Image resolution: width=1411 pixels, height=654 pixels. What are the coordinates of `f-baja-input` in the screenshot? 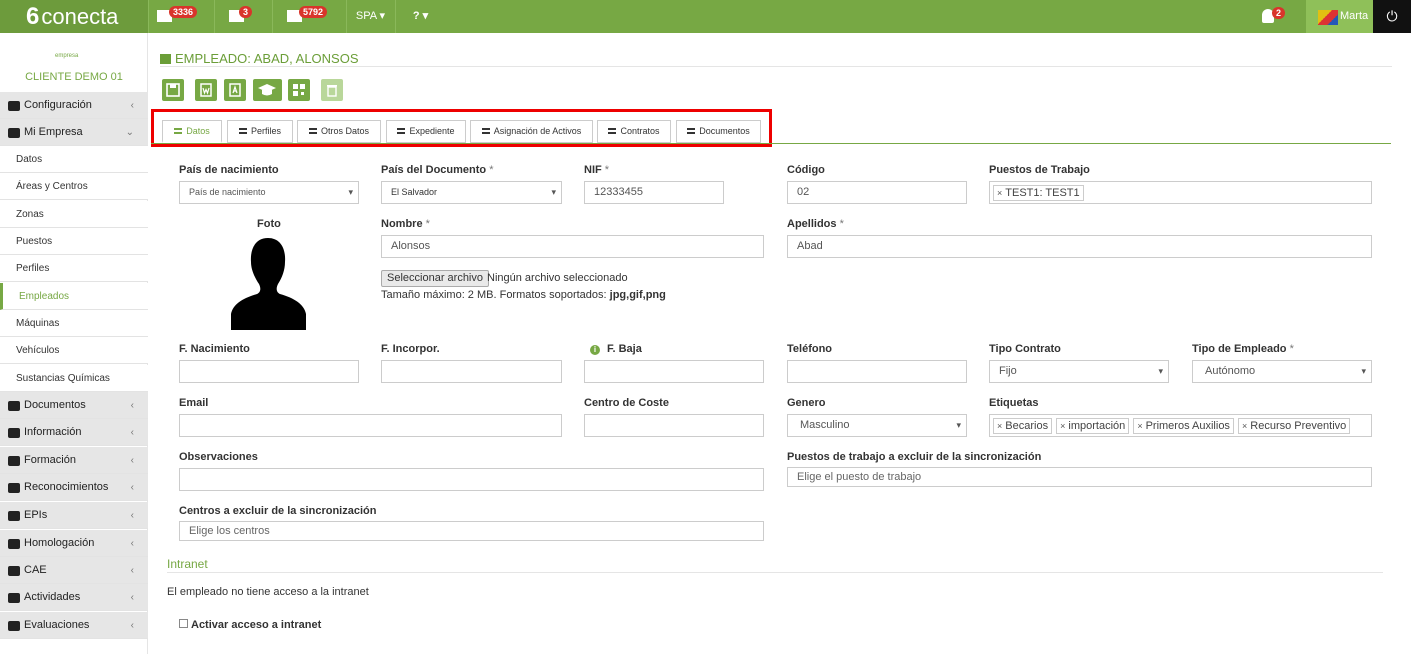 It's located at (674, 371).